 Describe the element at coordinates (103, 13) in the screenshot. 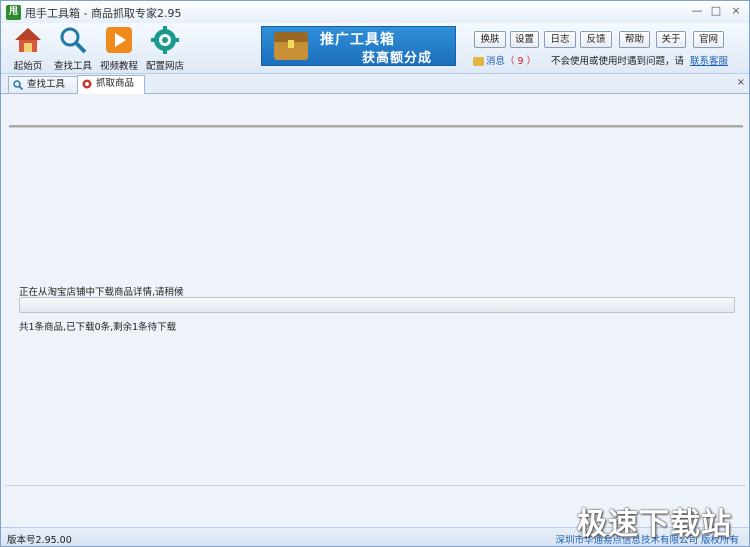

I see `window-title: 甩手工具箱 - 商品抓取专家2.95` at that location.